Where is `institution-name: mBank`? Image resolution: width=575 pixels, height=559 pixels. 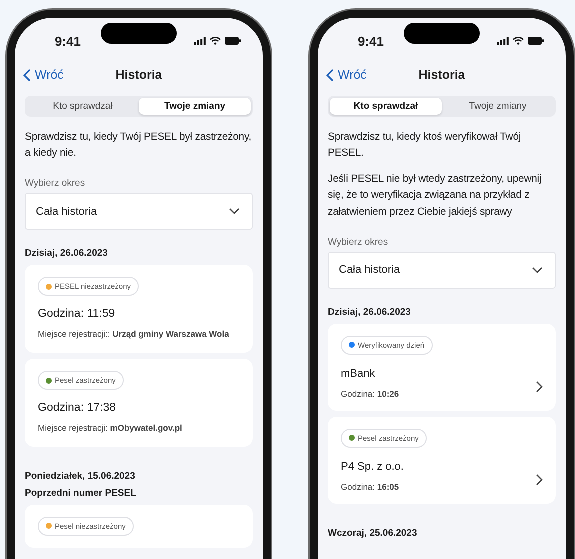
institution-name: mBank is located at coordinates (358, 374).